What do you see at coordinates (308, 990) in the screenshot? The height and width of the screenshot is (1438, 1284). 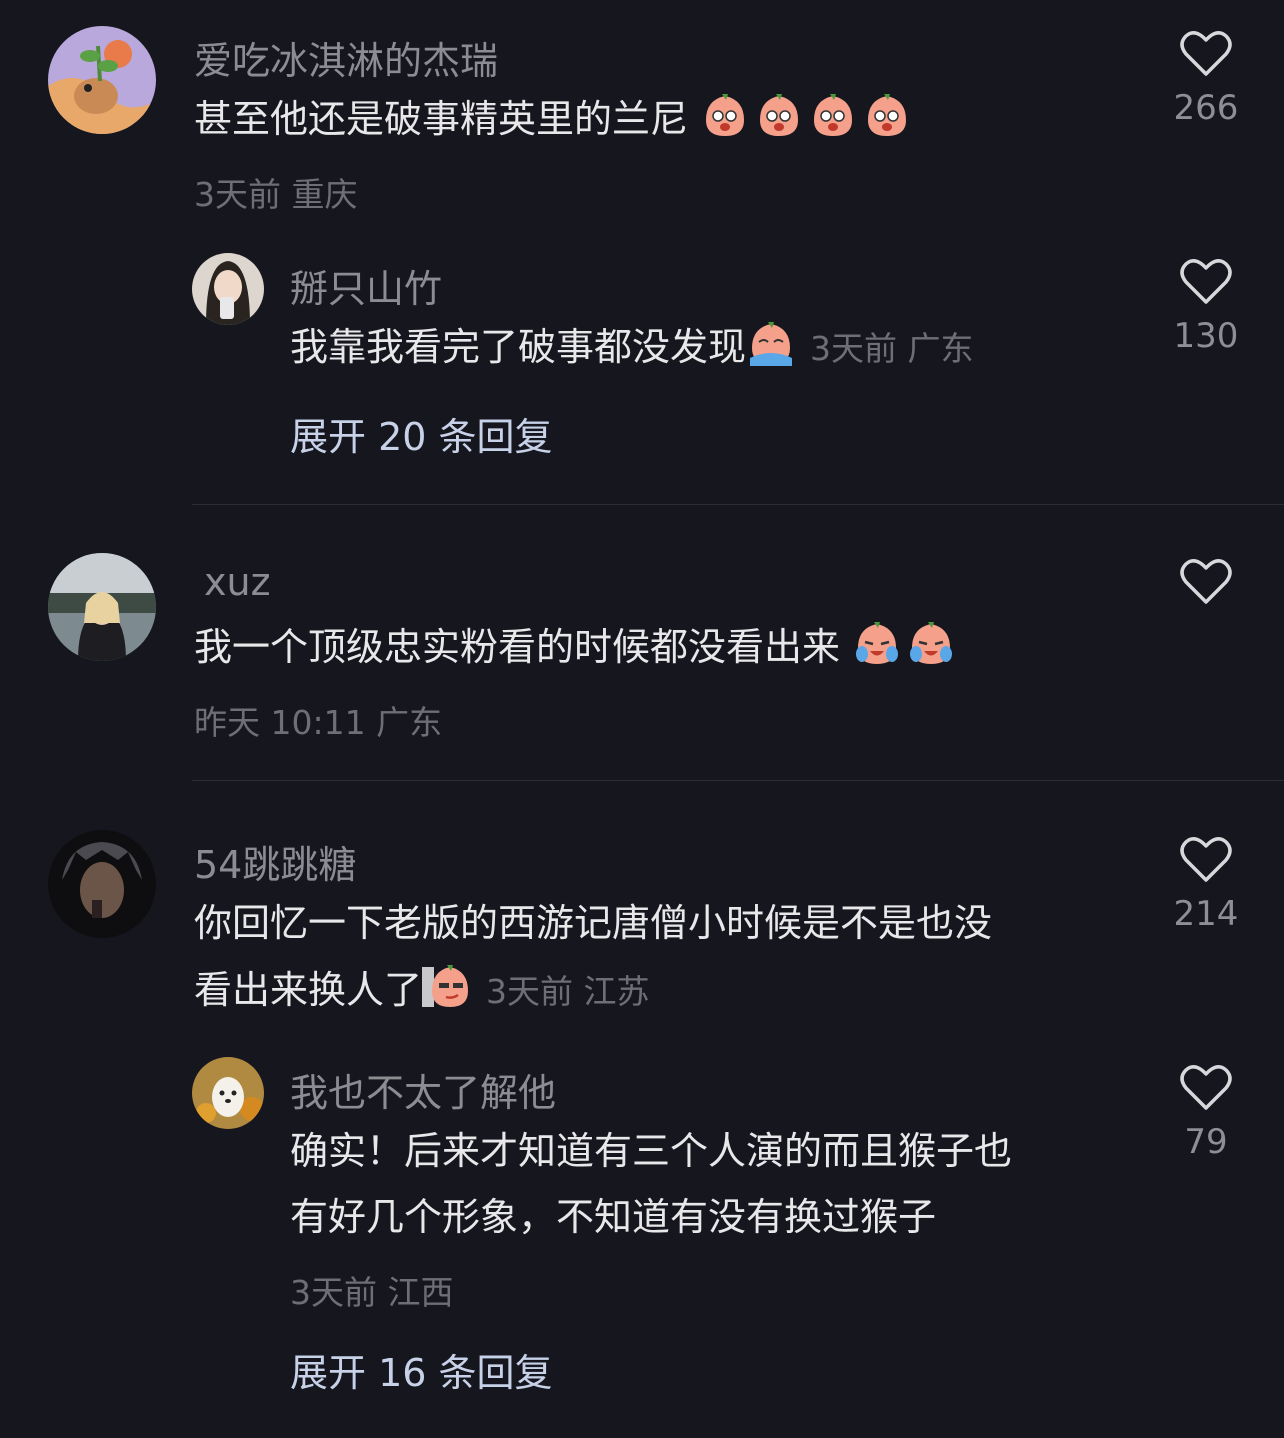 I see `comment-text-body: 看出来换人了` at bounding box center [308, 990].